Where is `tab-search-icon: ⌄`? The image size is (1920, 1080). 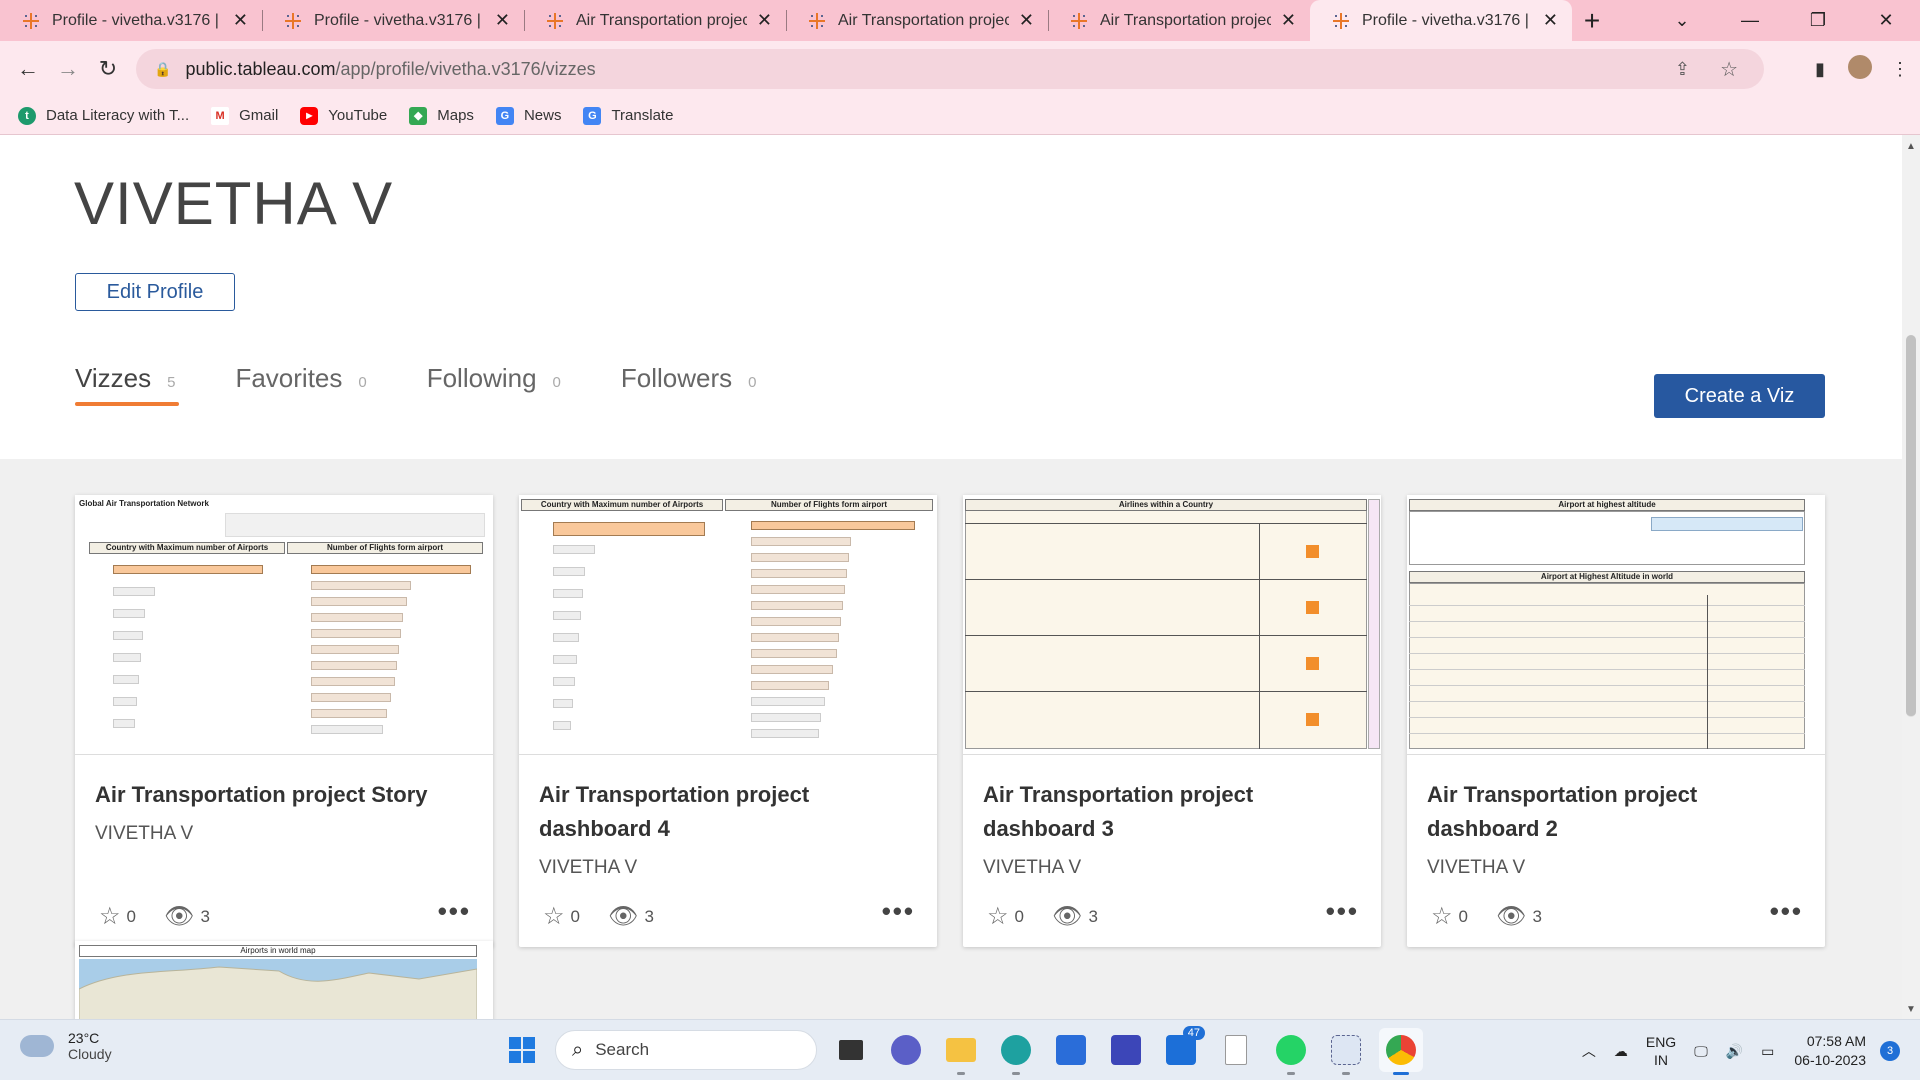
tab-search-icon: ⌄ is located at coordinates (1682, 20).